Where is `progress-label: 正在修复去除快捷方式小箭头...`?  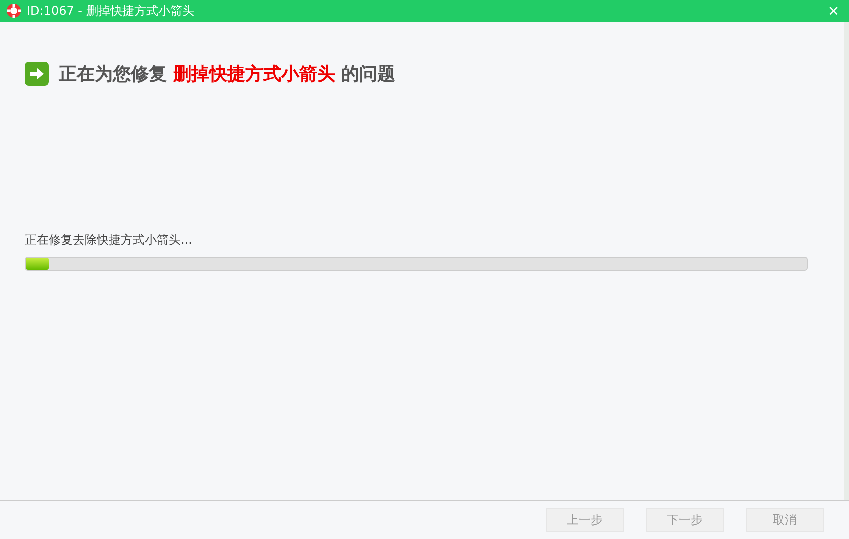 progress-label: 正在修复去除快捷方式小箭头... is located at coordinates (109, 240).